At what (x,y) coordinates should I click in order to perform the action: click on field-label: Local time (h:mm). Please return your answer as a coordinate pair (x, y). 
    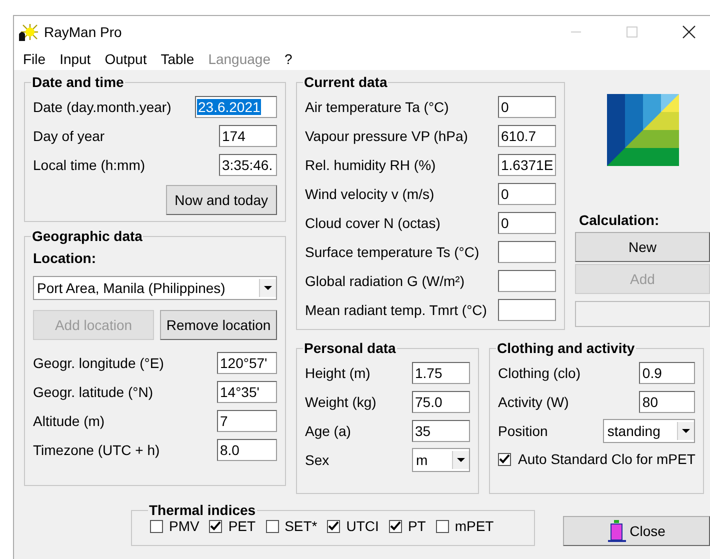
    Looking at the image, I should click on (89, 164).